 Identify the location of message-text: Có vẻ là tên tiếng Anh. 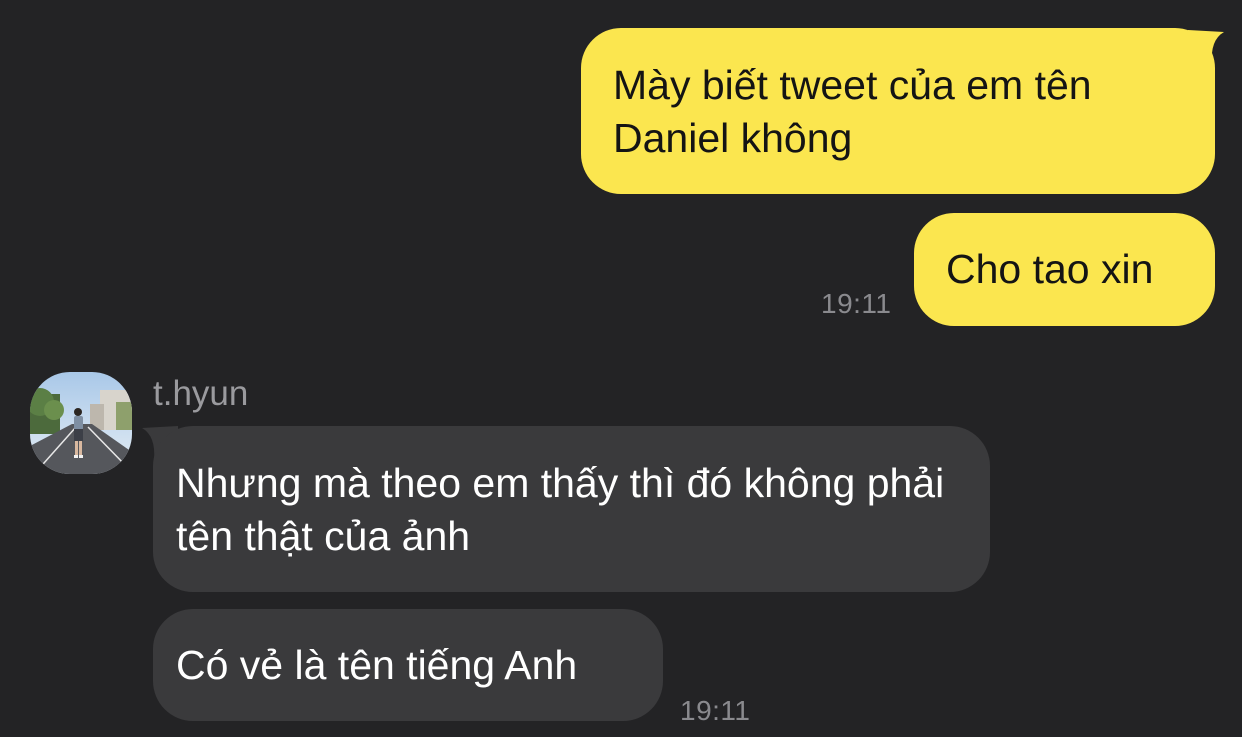
(377, 665).